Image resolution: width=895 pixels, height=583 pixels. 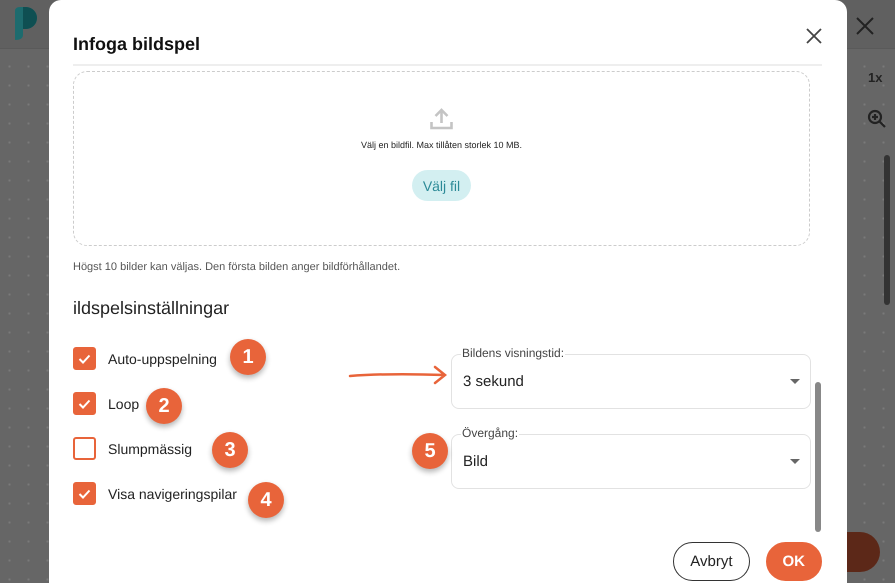 What do you see at coordinates (172, 494) in the screenshot?
I see `checkbox-label: Visa navigeringspilar` at bounding box center [172, 494].